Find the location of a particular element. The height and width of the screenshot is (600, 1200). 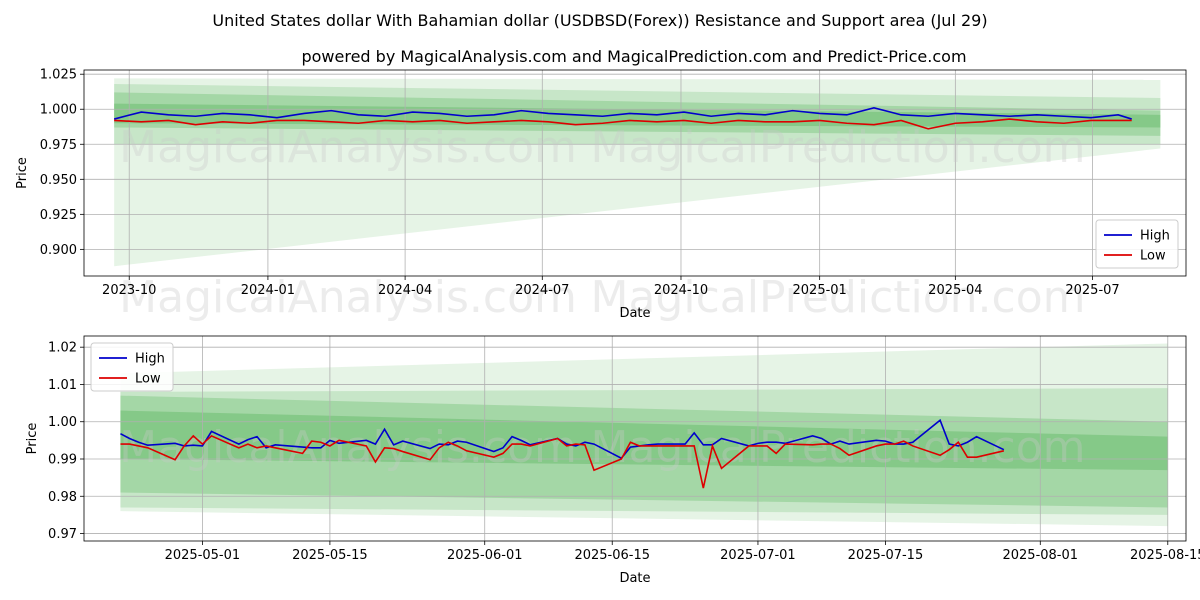

y-tick-label: 0.975 is located at coordinates (58, 145).